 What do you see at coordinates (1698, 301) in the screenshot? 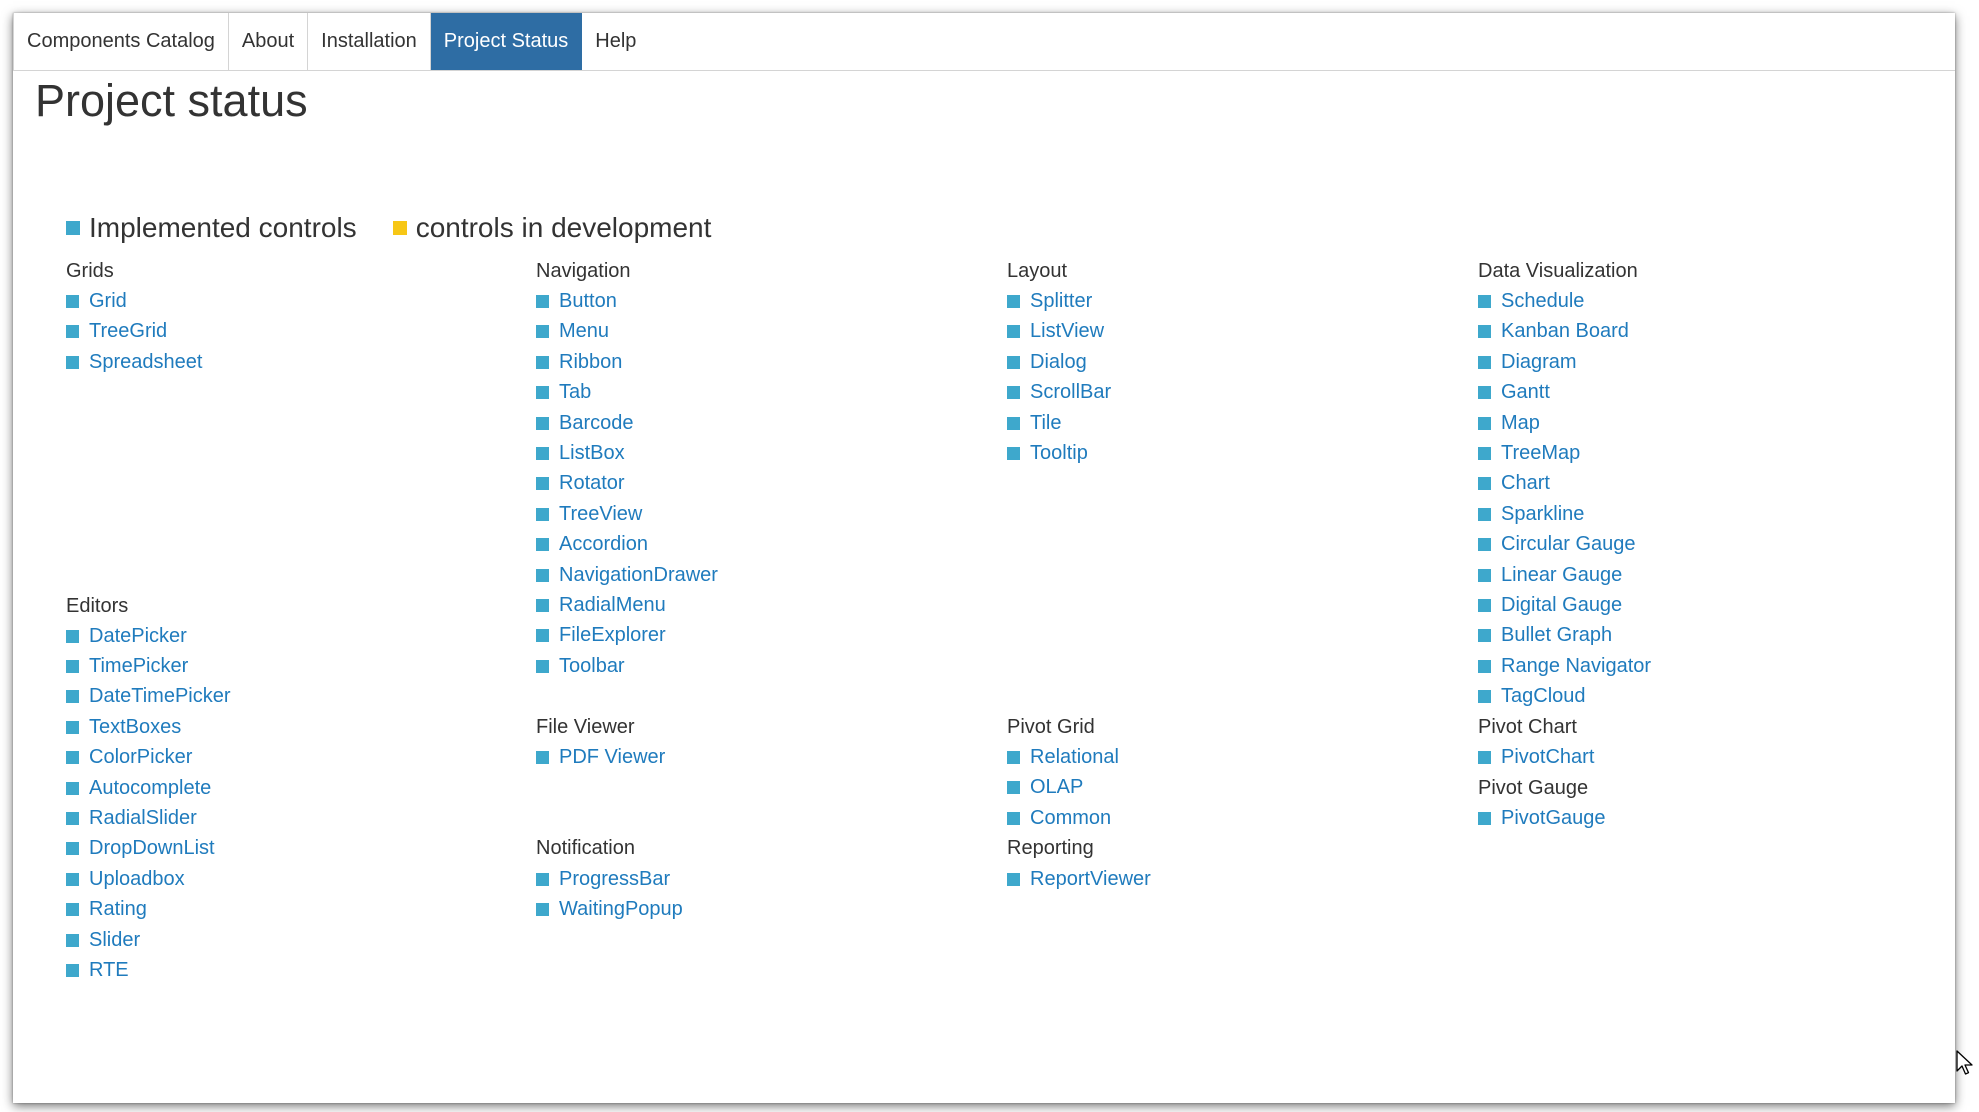
I see `control-link: Schedule` at bounding box center [1698, 301].